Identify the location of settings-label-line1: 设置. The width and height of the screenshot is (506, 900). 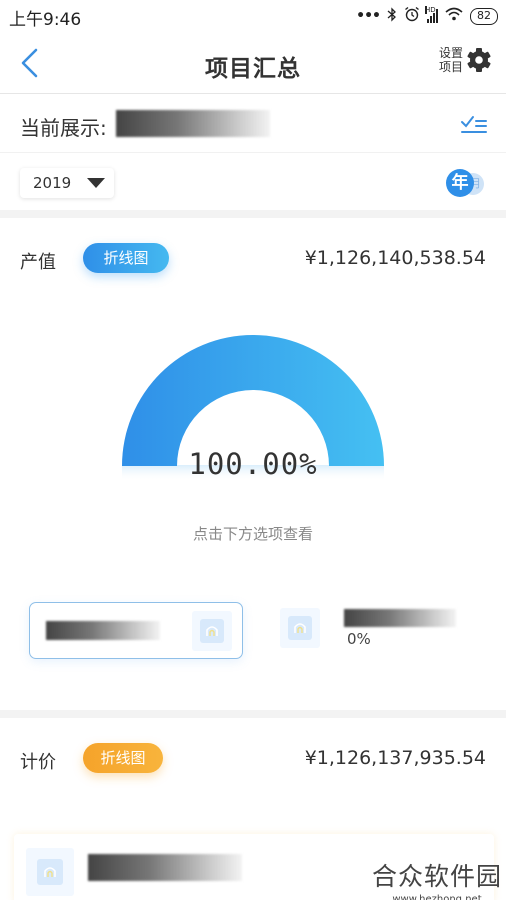
(450, 53).